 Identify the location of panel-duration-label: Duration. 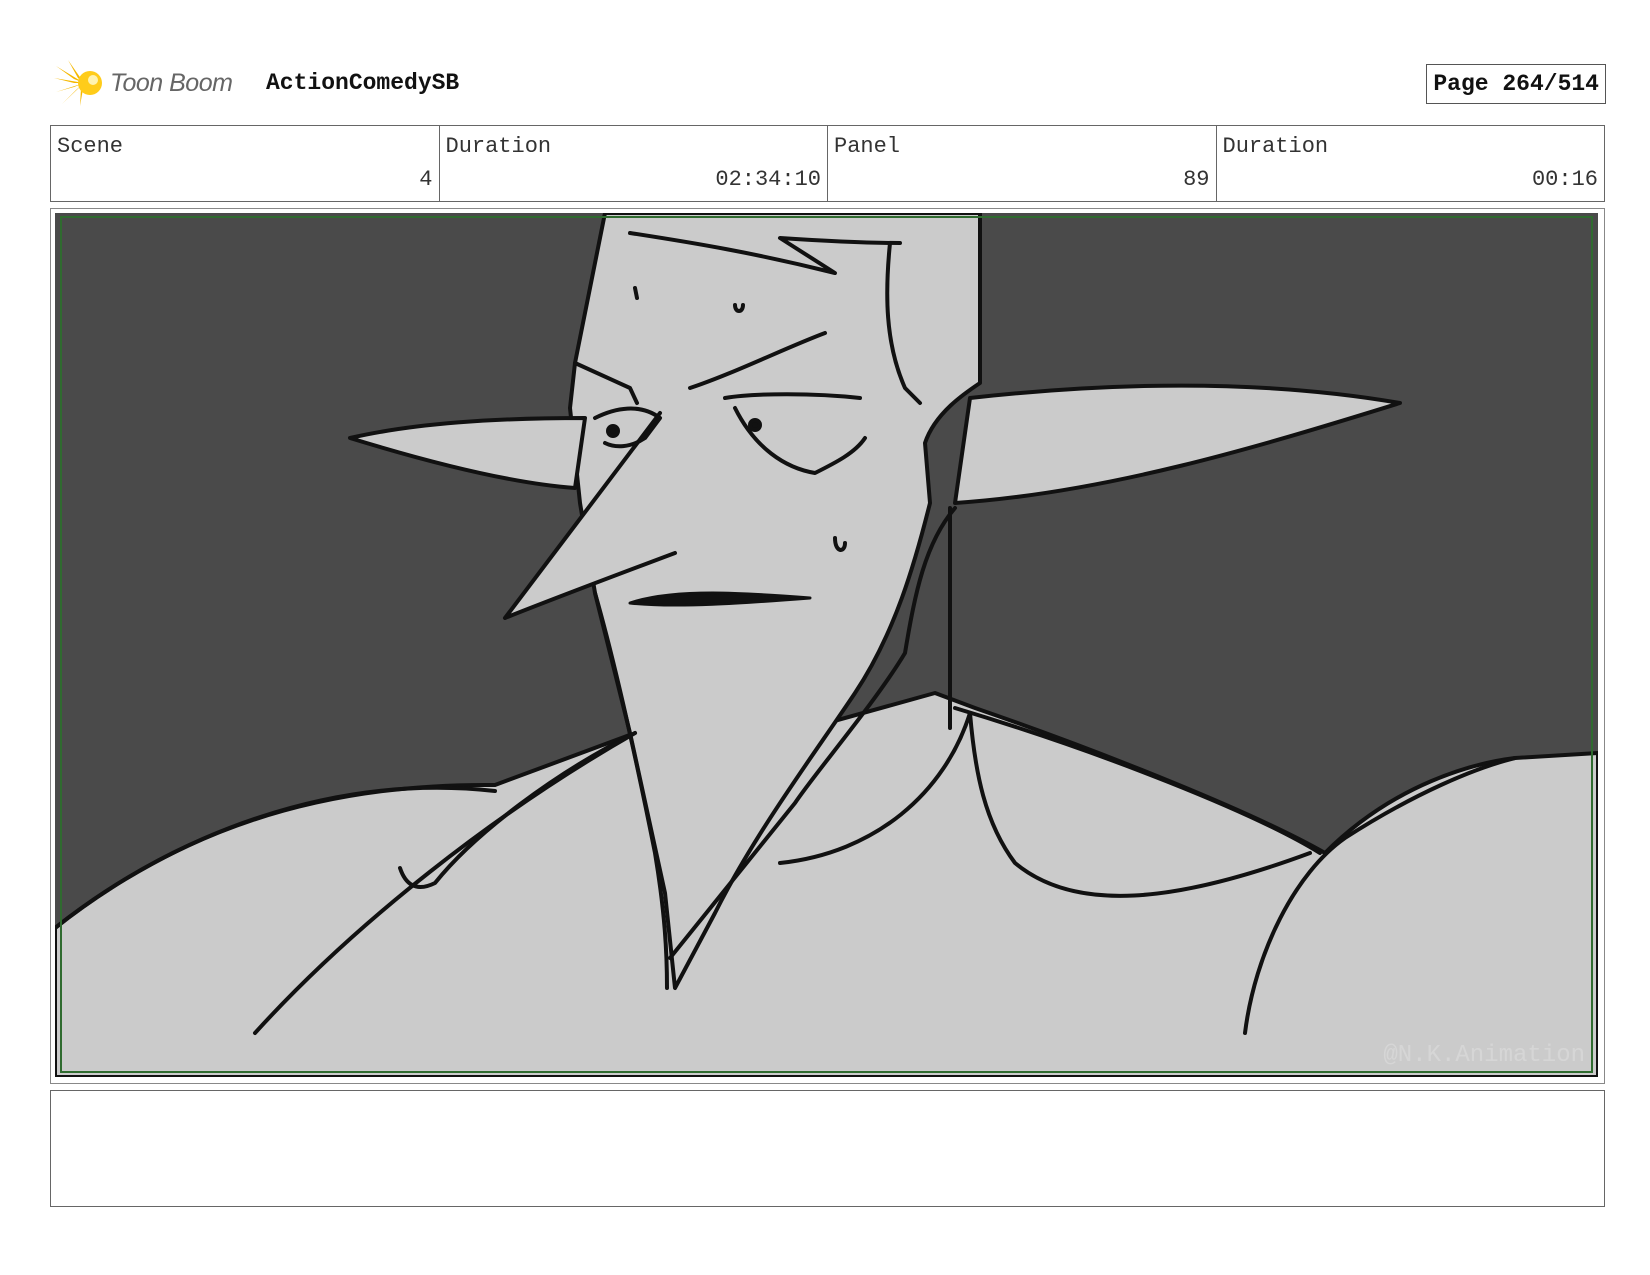
(1275, 146).